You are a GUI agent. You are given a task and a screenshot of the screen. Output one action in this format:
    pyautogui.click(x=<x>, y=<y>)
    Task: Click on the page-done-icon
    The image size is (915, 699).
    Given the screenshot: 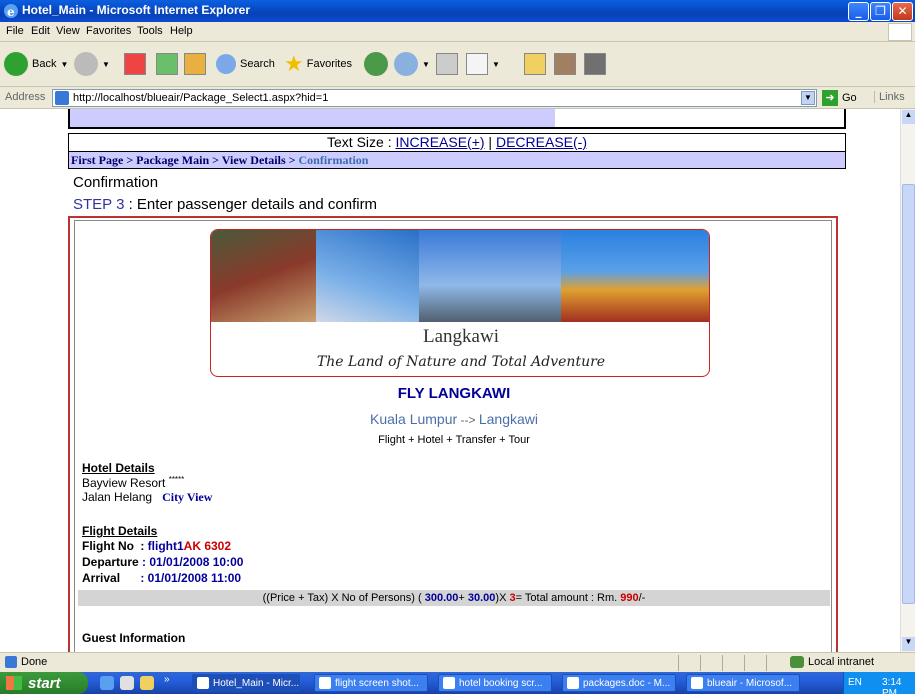 What is the action you would take?
    pyautogui.click(x=11, y=662)
    